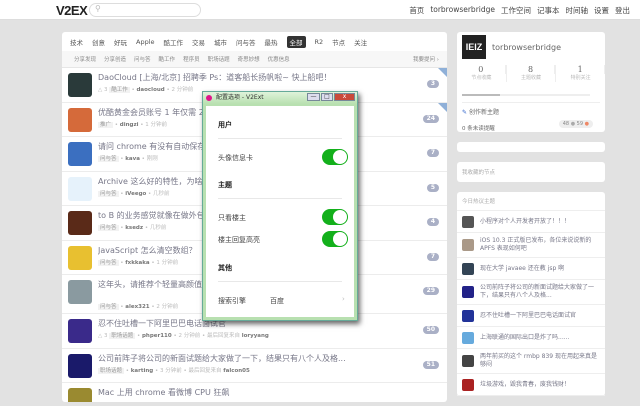  I want to click on sub-tab: 分享创造, so click(115, 59).